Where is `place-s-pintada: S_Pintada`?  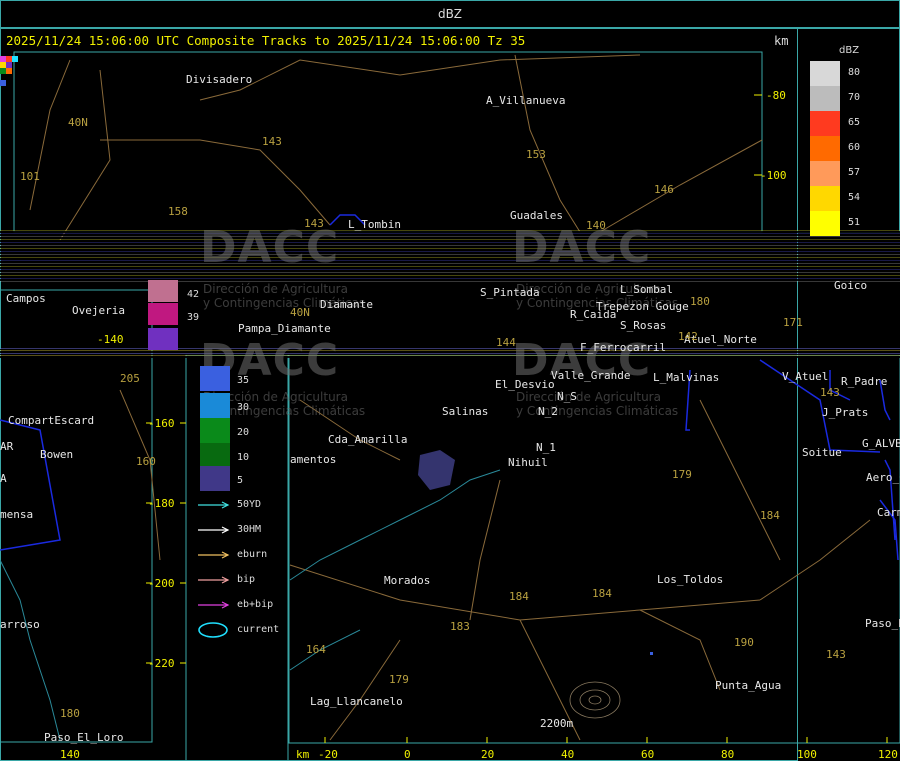 place-s-pintada: S_Pintada is located at coordinates (510, 292).